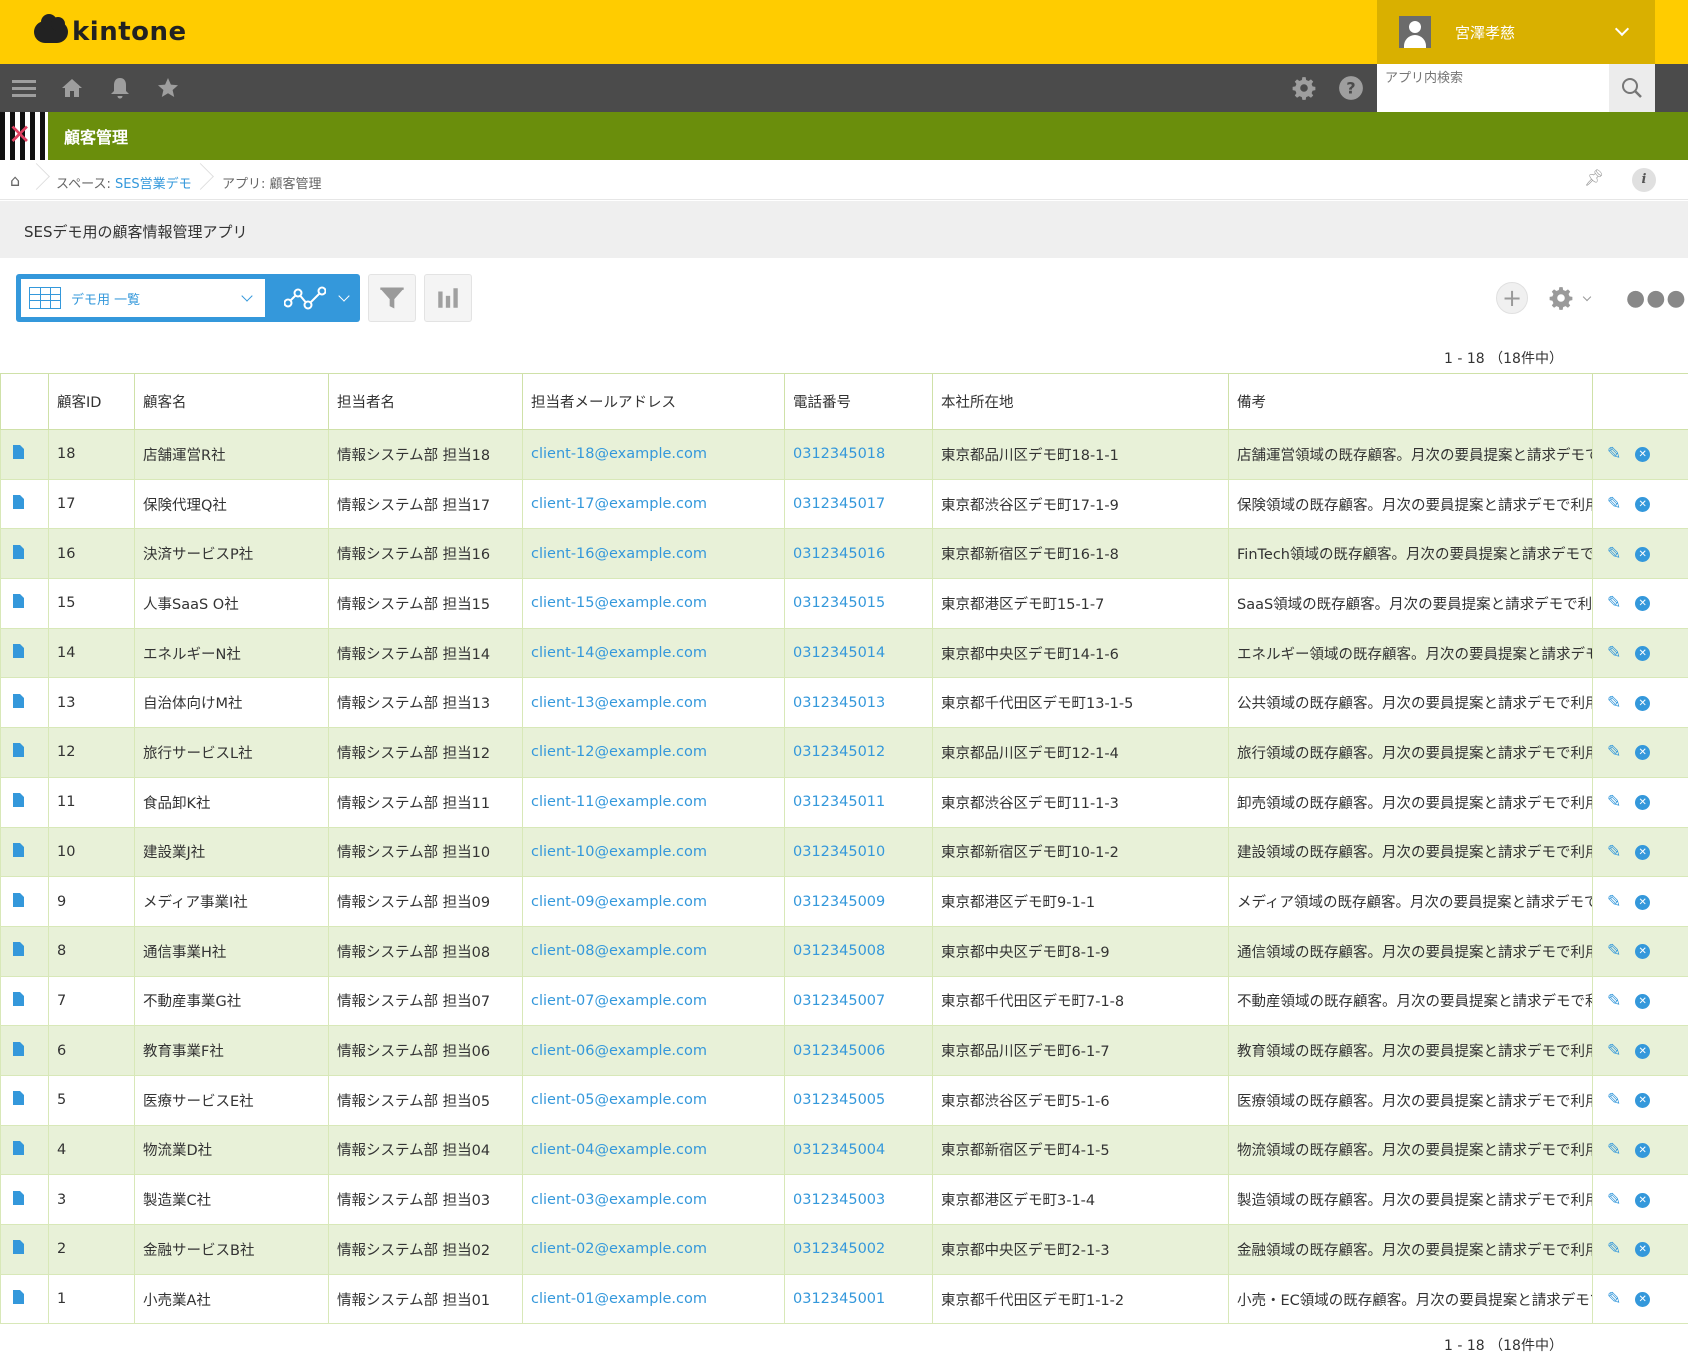 The width and height of the screenshot is (1688, 1361). What do you see at coordinates (858, 802) in the screenshot?
I see `cell-phone-link: 0312345011` at bounding box center [858, 802].